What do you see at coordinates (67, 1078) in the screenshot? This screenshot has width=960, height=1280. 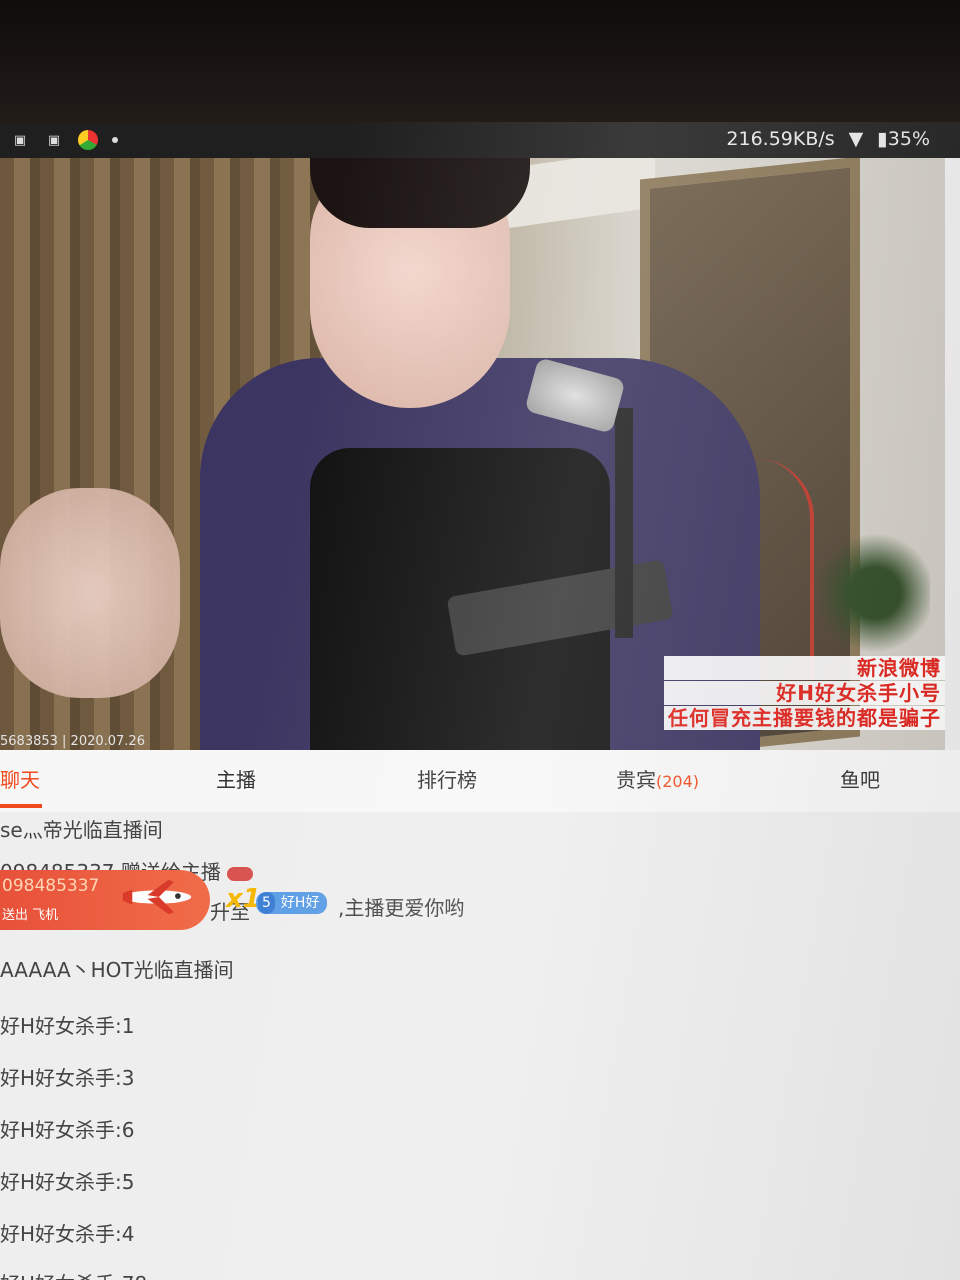 I see `chat-message: 好H好女杀手:3` at bounding box center [67, 1078].